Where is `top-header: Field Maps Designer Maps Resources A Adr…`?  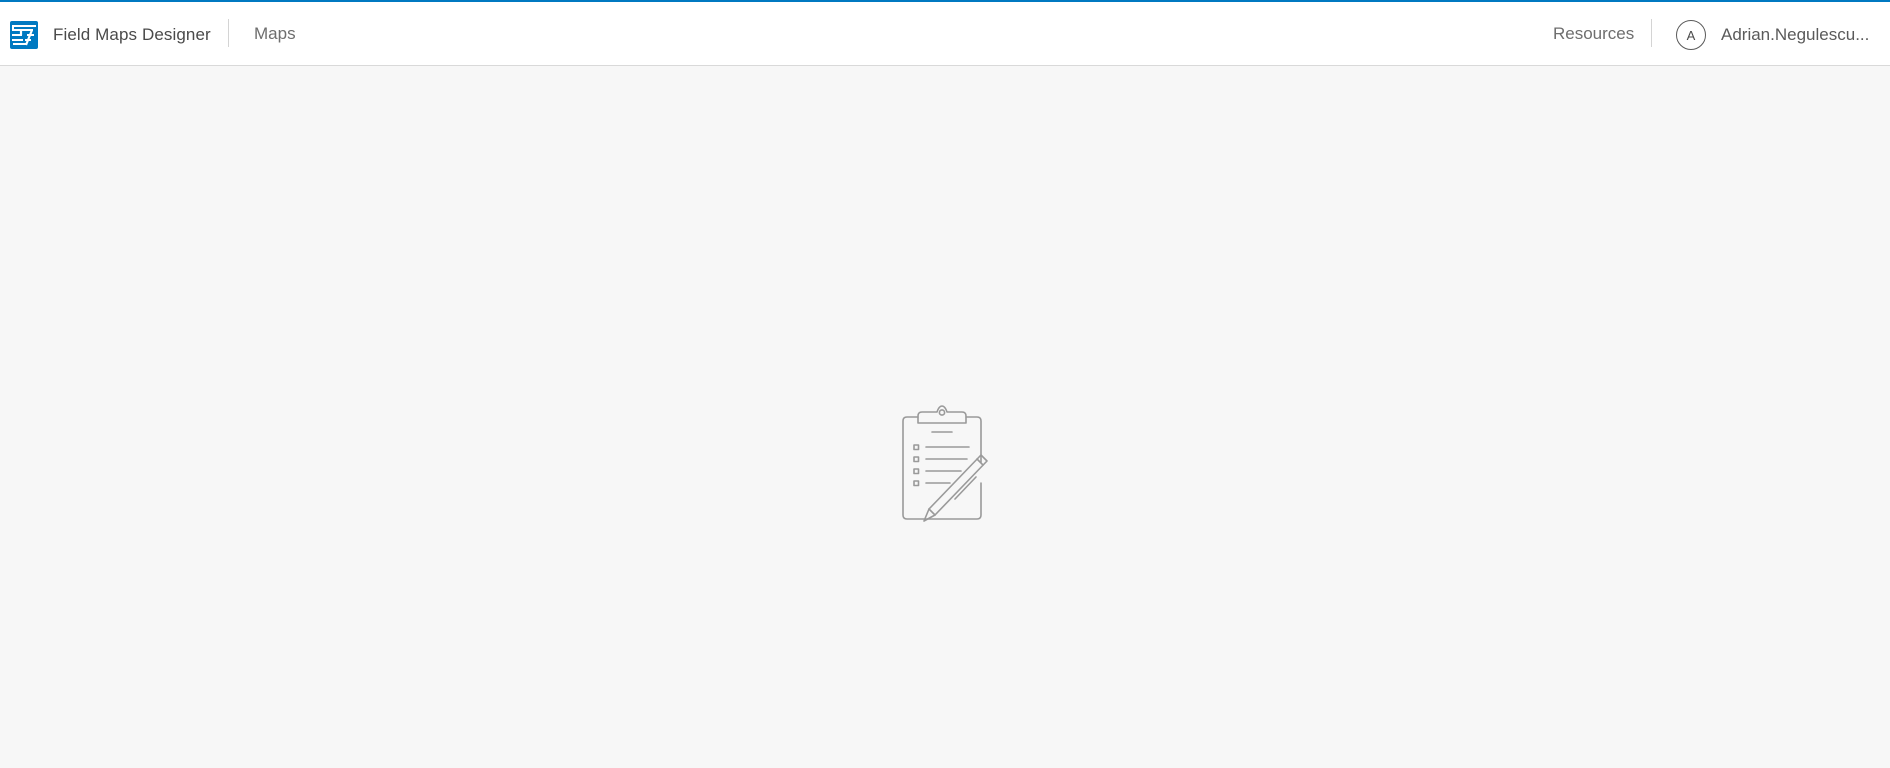
top-header: Field Maps Designer Maps Resources A Adr… is located at coordinates (945, 33).